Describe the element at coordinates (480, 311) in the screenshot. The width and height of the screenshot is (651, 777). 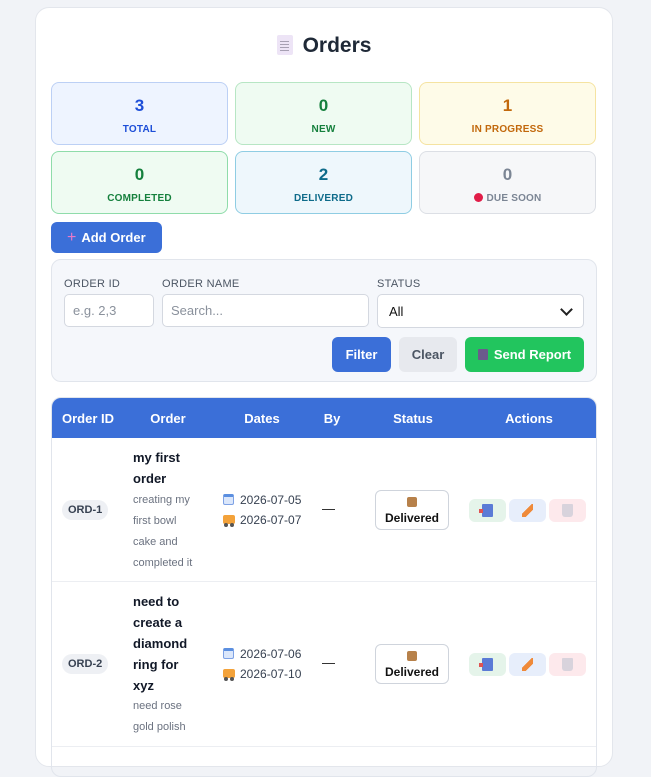
I see `status-select: All` at that location.